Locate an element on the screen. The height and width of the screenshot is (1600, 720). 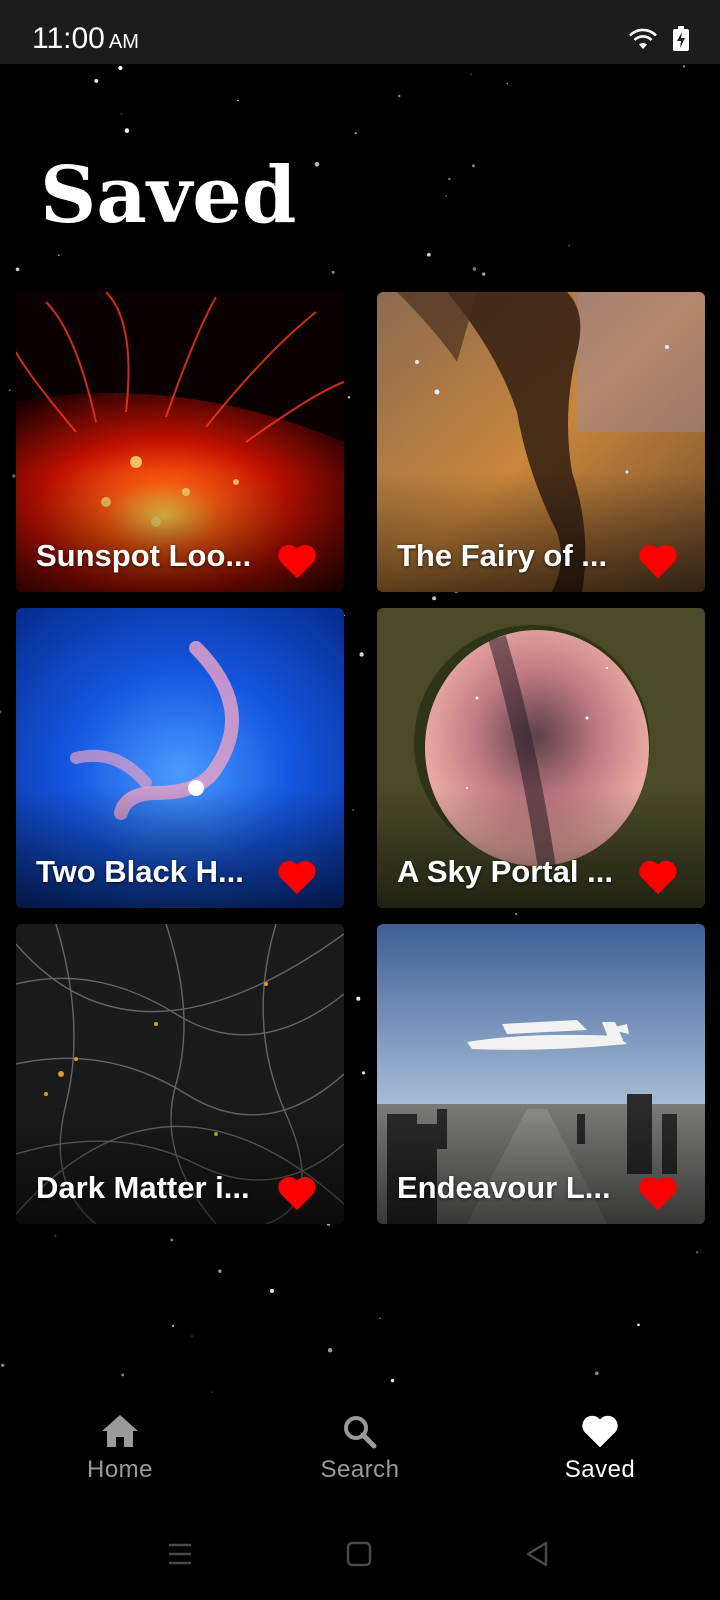
bottom-nav: Home Search Saved is located at coordinates (360, 1455).